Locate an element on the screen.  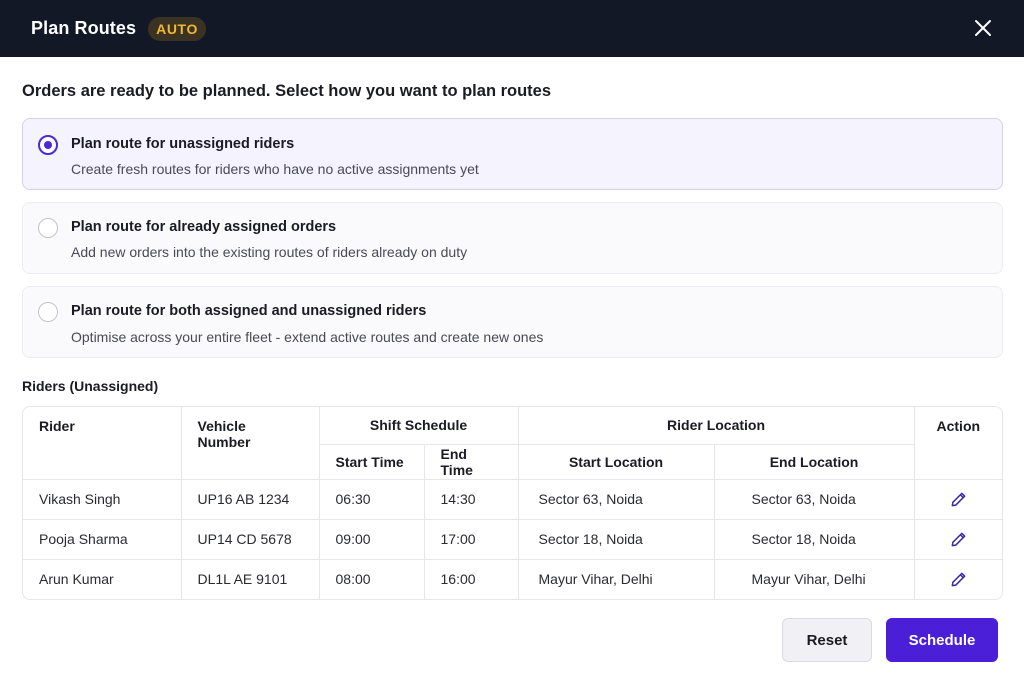
column-header-start-time: Start Time is located at coordinates (372, 461).